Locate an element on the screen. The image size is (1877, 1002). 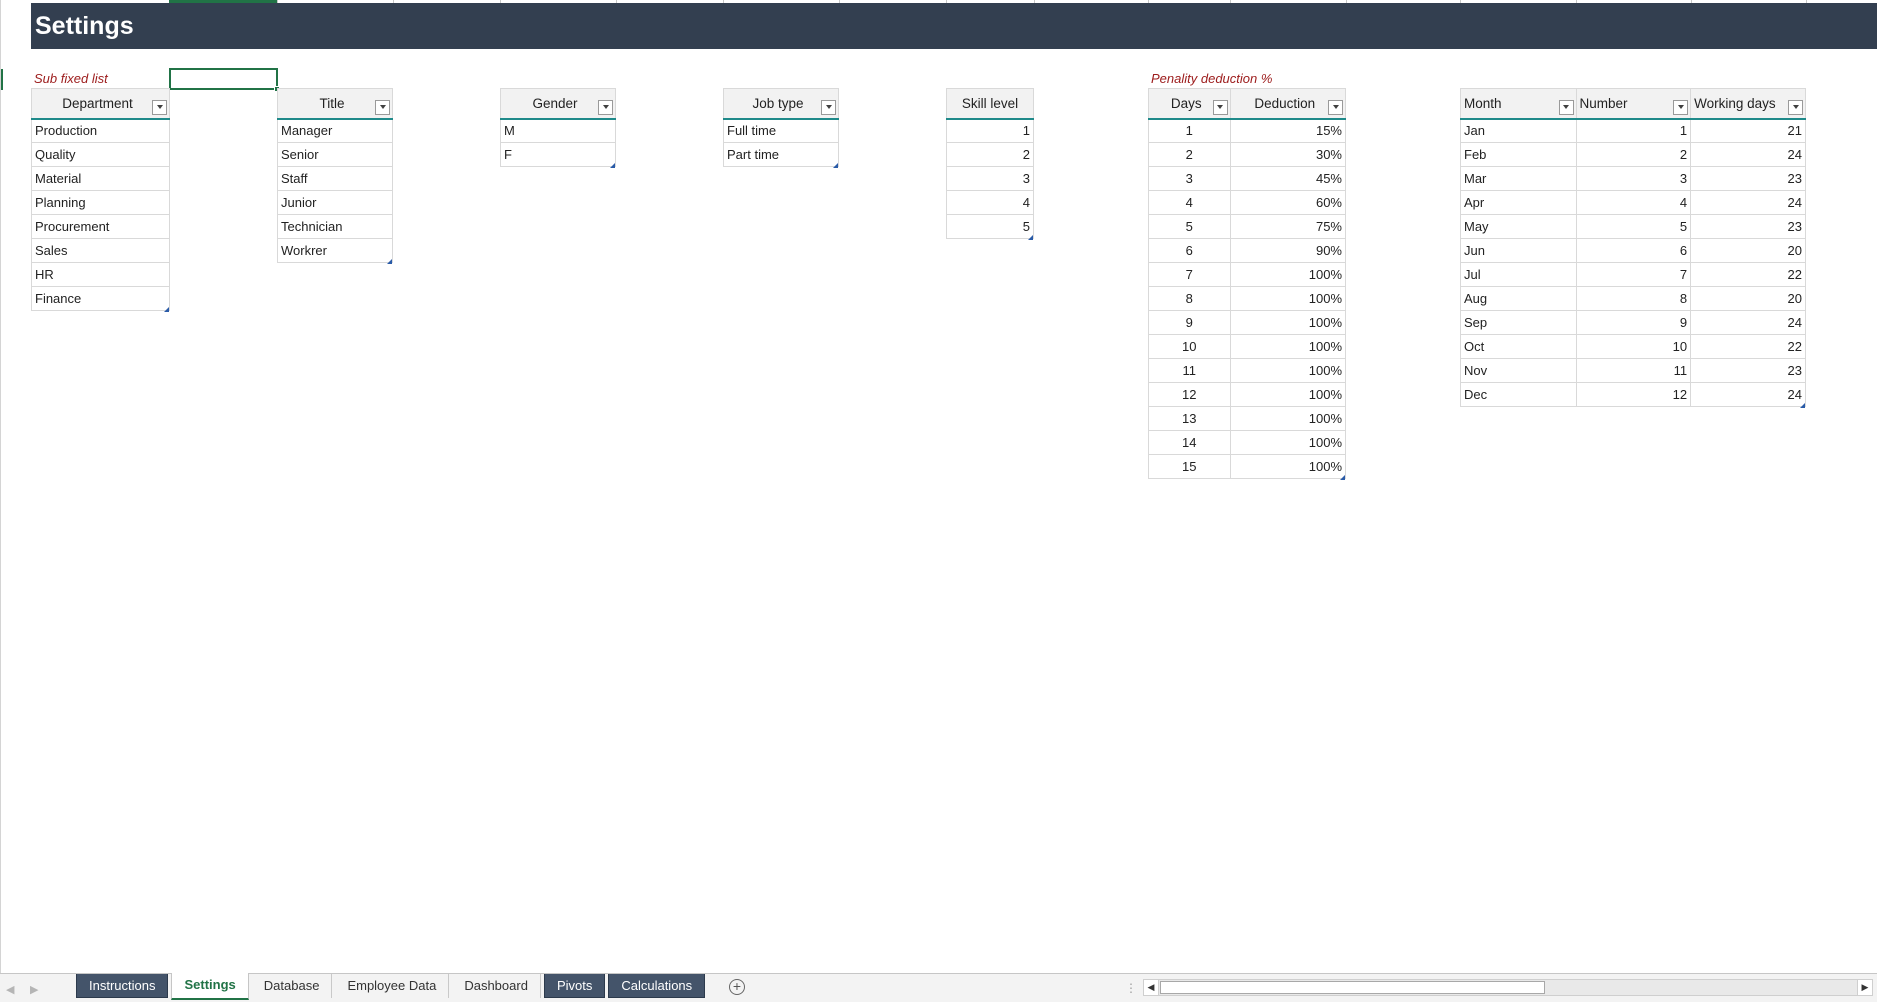
working-days-filter-button is located at coordinates (1795, 107).